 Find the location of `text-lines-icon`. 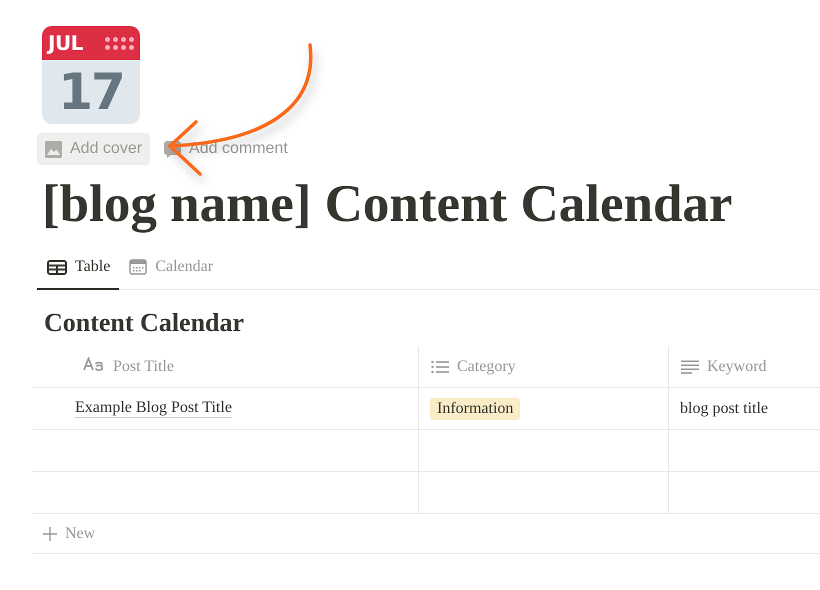

text-lines-icon is located at coordinates (690, 367).